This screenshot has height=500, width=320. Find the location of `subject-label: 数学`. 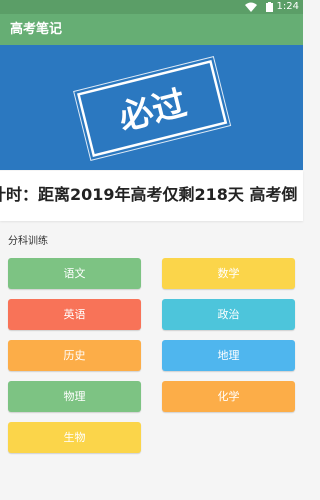

subject-label: 数学 is located at coordinates (228, 273).